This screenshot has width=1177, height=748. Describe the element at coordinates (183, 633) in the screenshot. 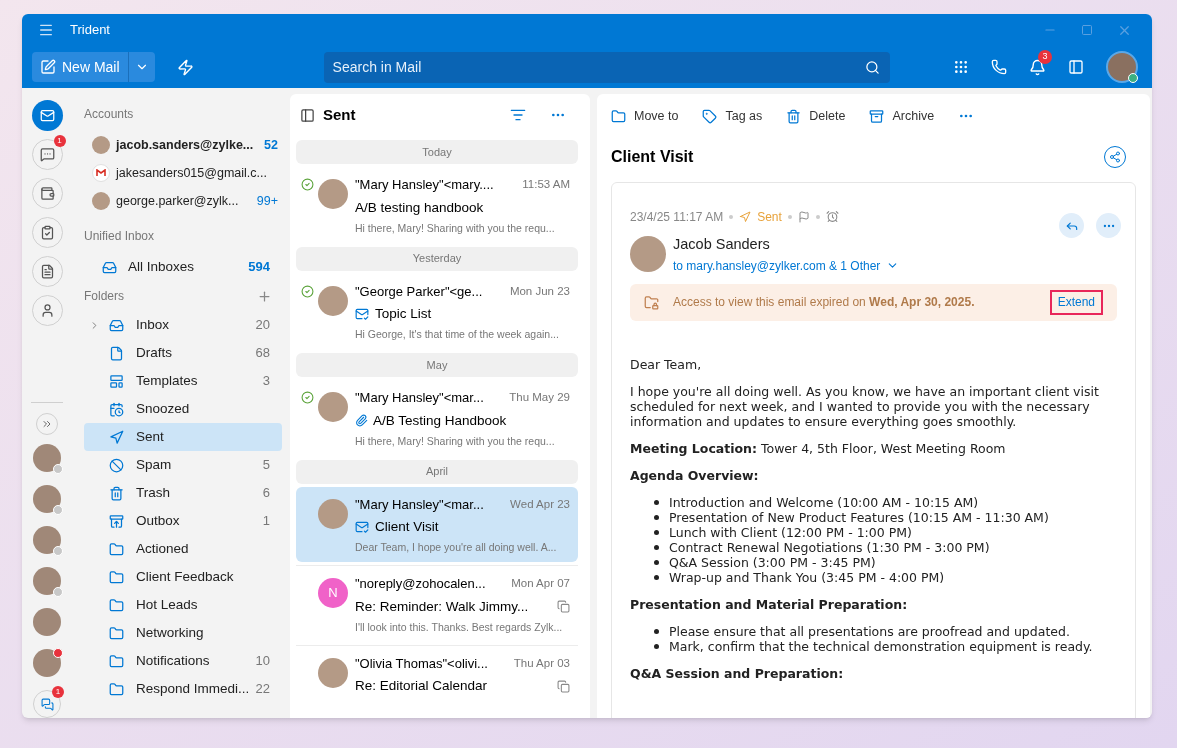

I see `folder-item: Networking` at that location.